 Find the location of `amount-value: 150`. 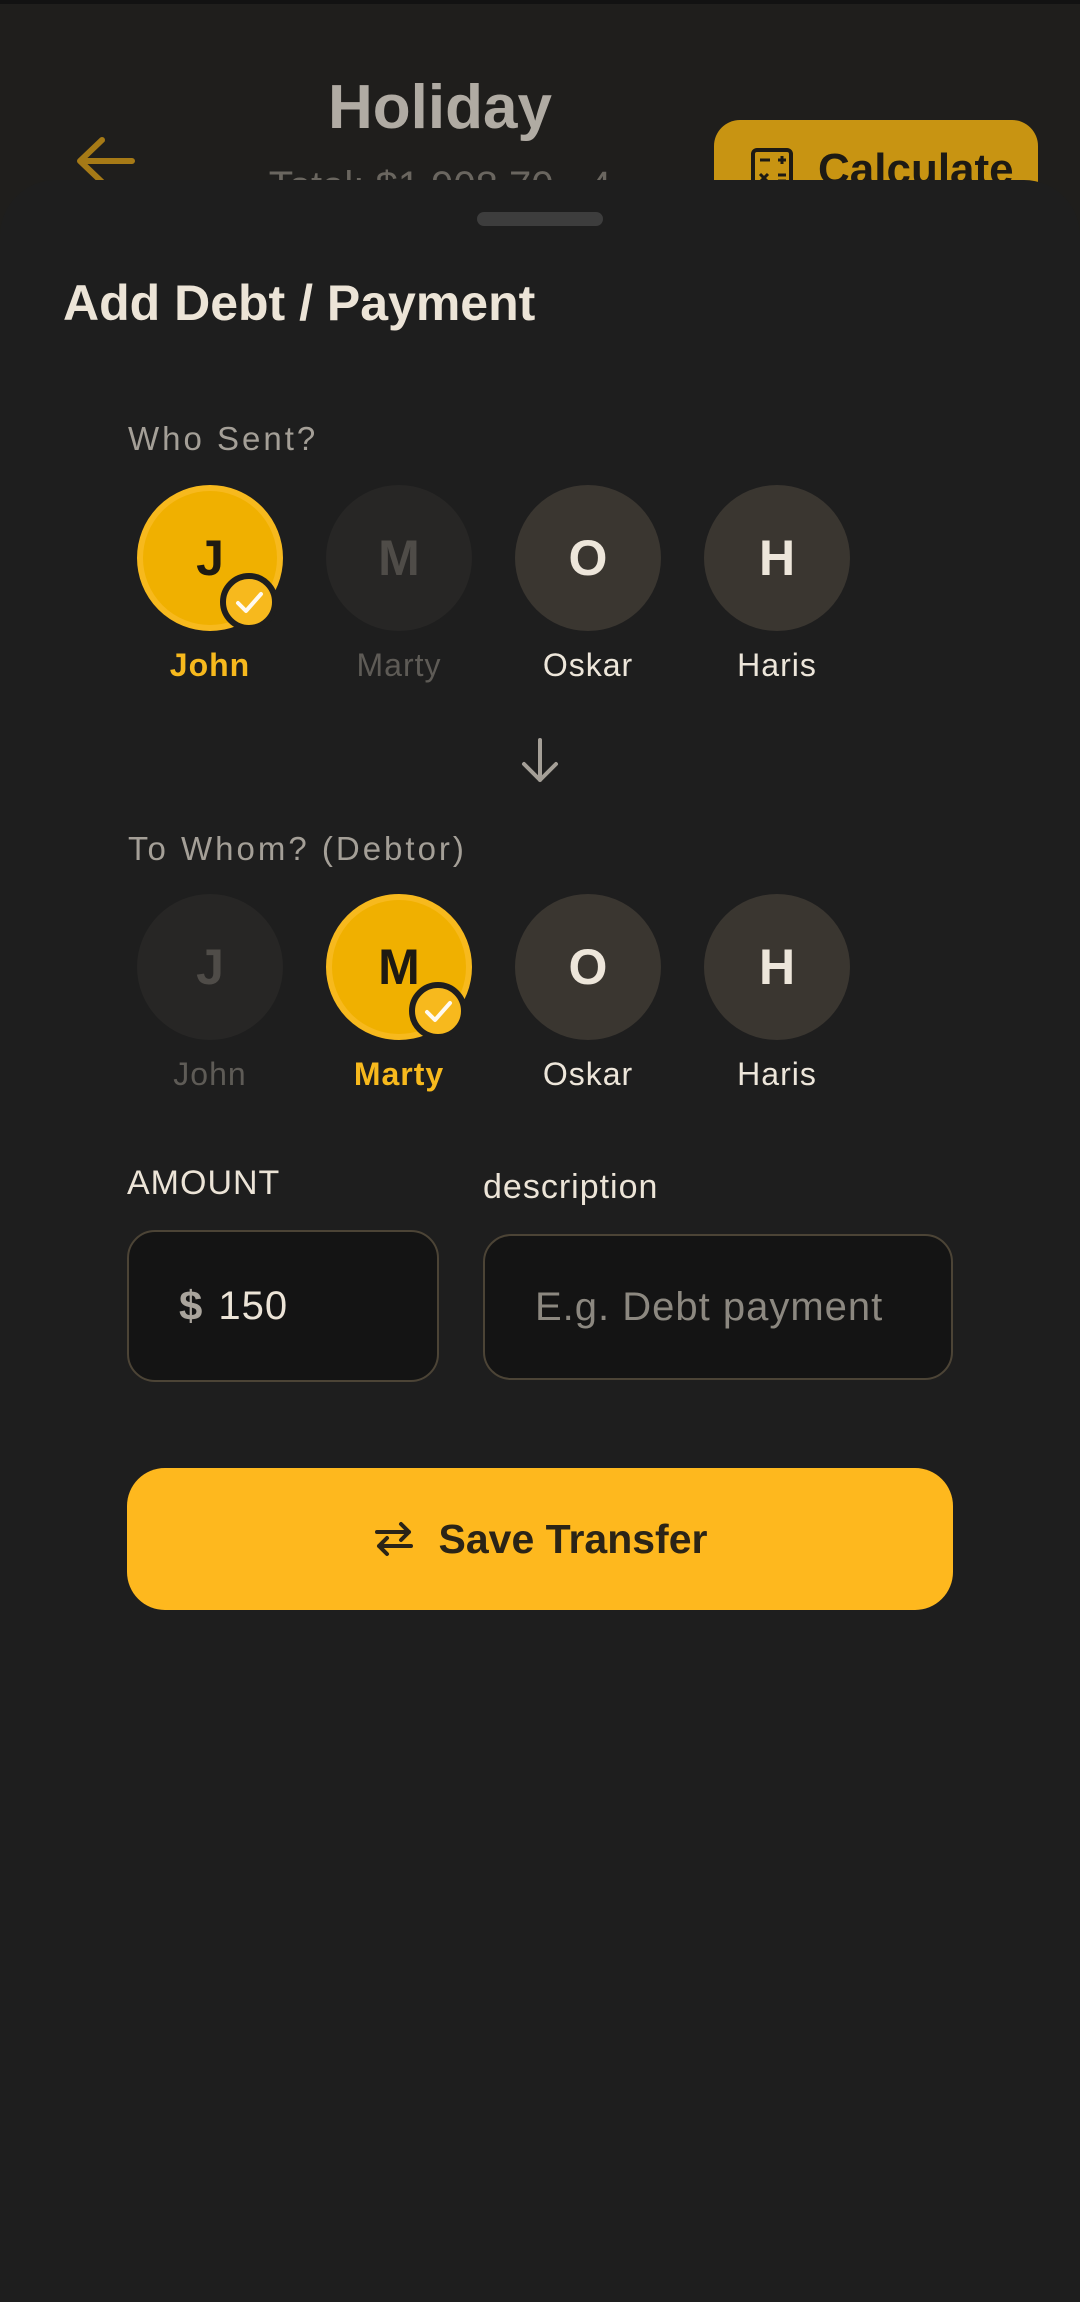

amount-value: 150 is located at coordinates (253, 1305).